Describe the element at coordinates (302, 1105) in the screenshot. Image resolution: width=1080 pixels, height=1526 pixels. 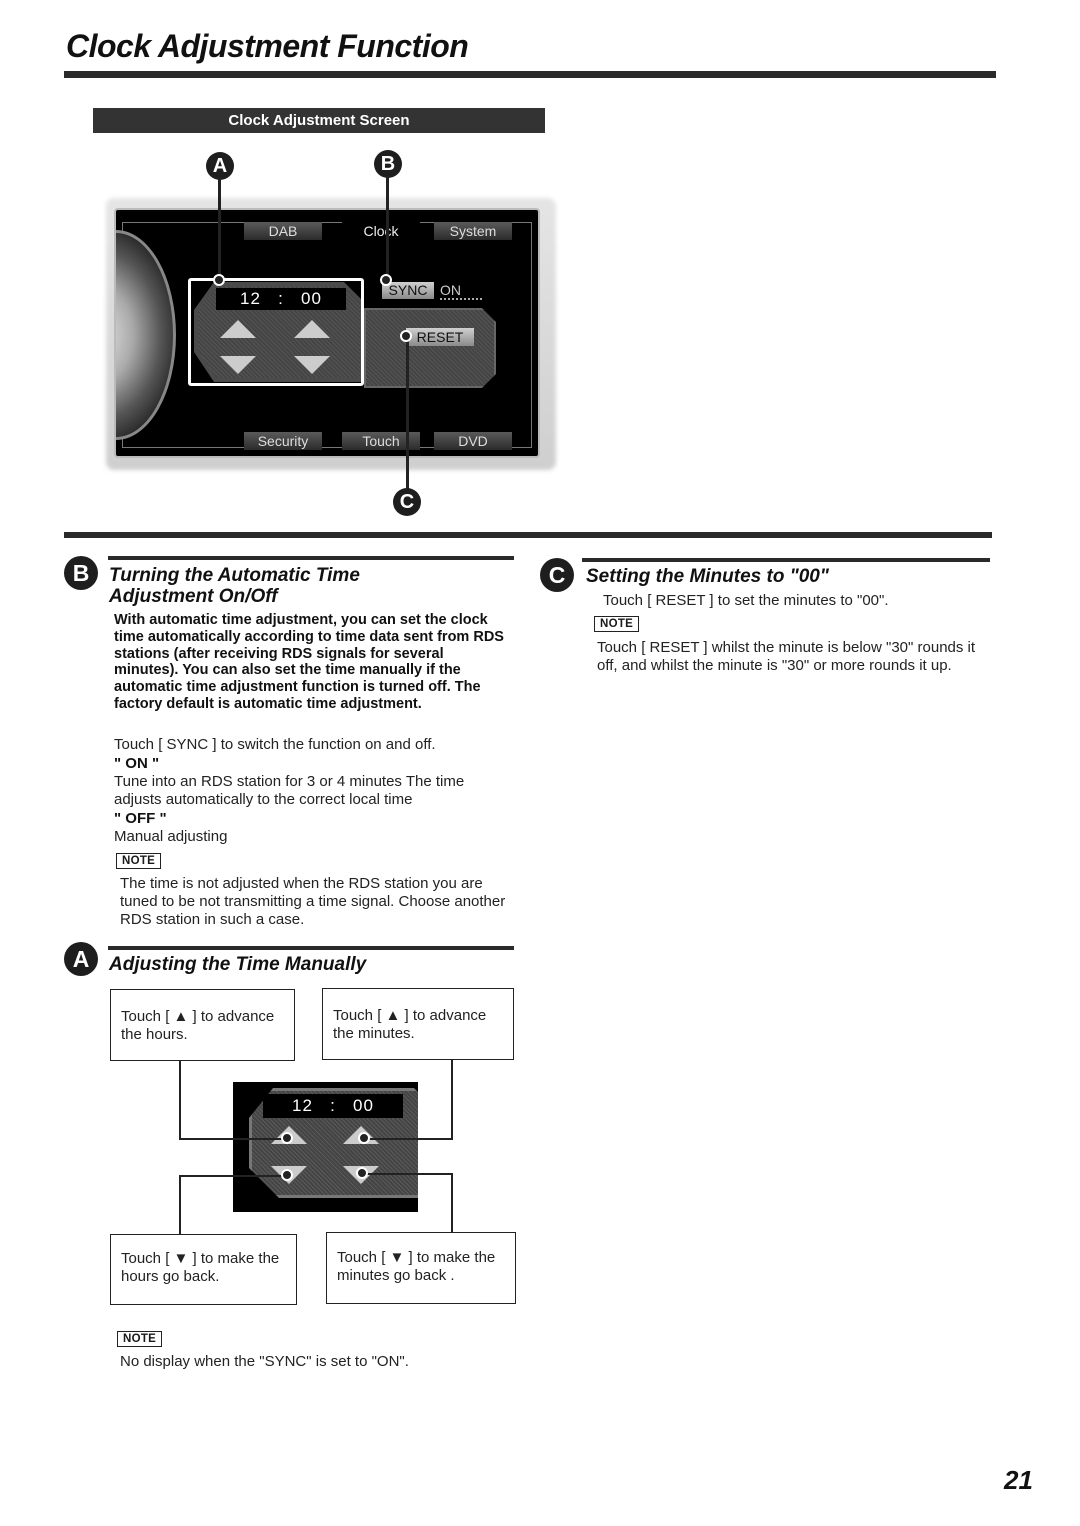
I see `mini-clock-hours: 12` at that location.